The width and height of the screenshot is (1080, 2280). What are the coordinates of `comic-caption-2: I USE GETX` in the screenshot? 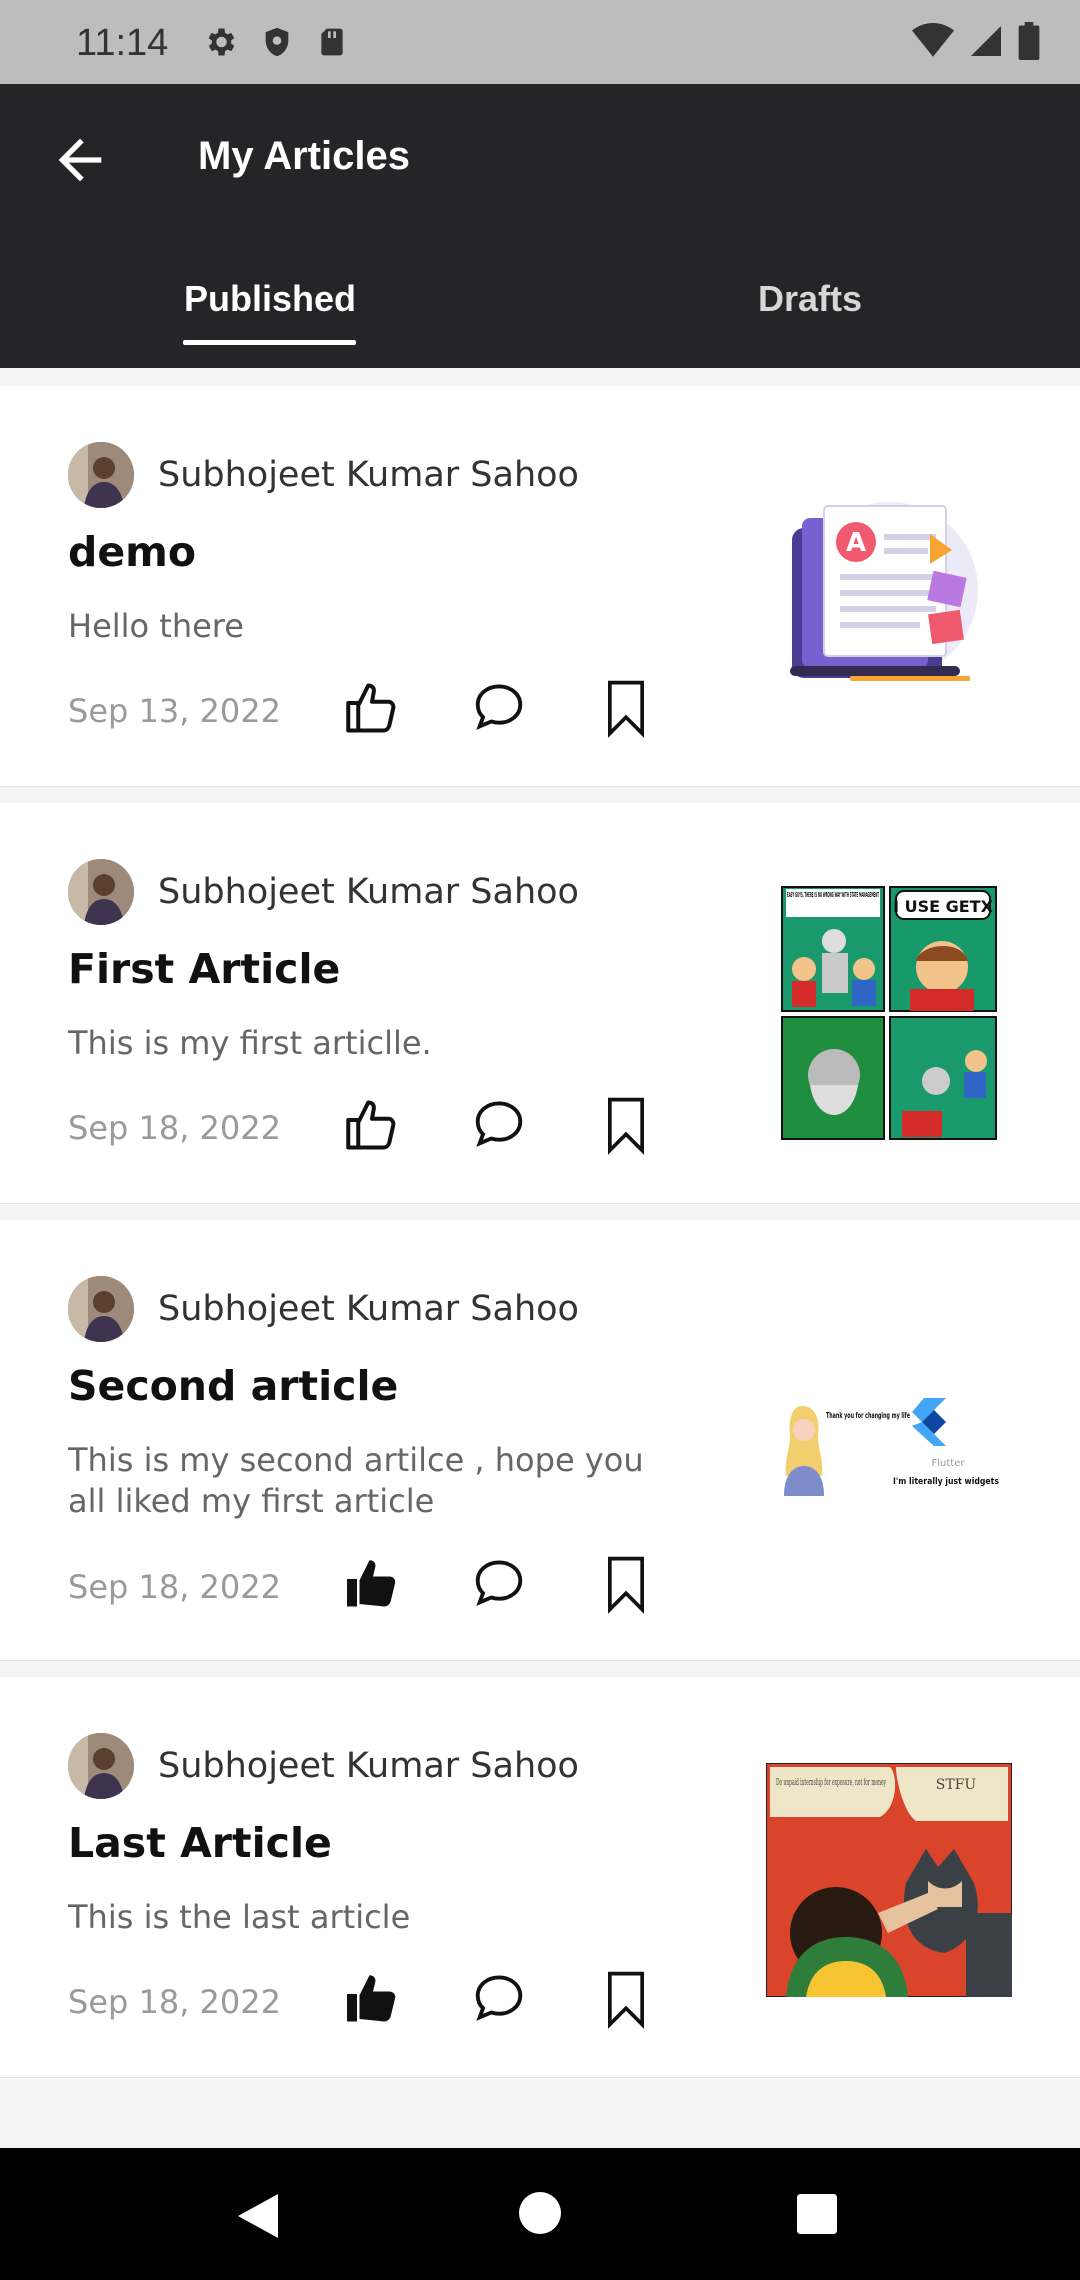 It's located at (943, 906).